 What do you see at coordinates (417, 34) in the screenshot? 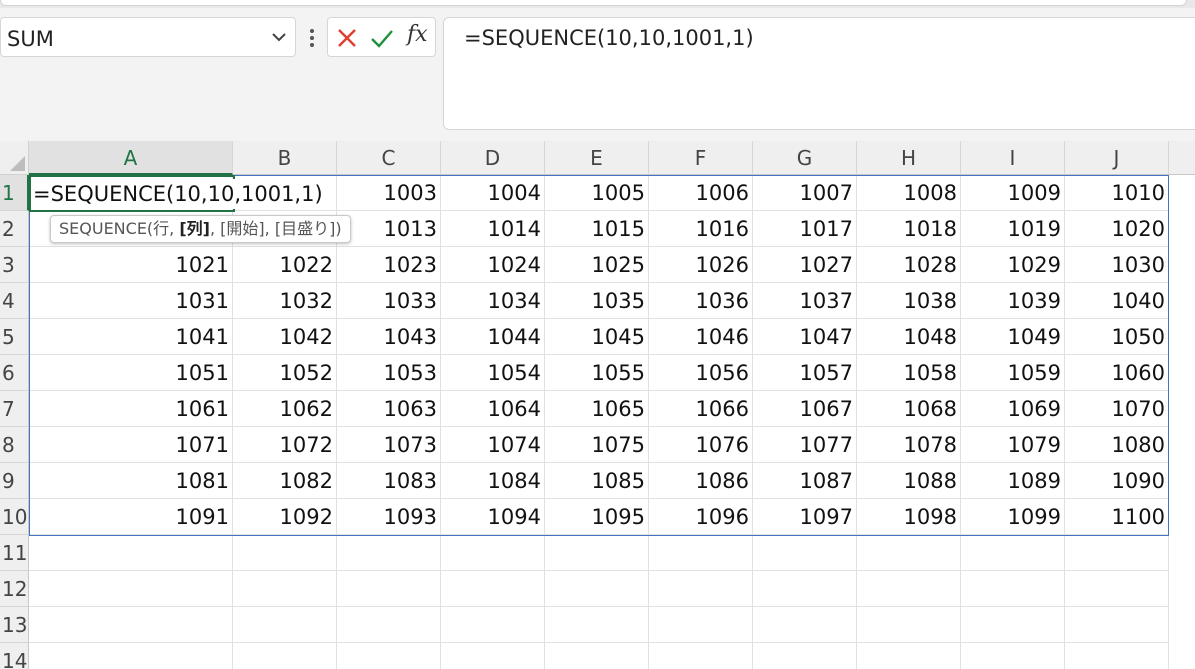
I see `insert-function-button: fx` at bounding box center [417, 34].